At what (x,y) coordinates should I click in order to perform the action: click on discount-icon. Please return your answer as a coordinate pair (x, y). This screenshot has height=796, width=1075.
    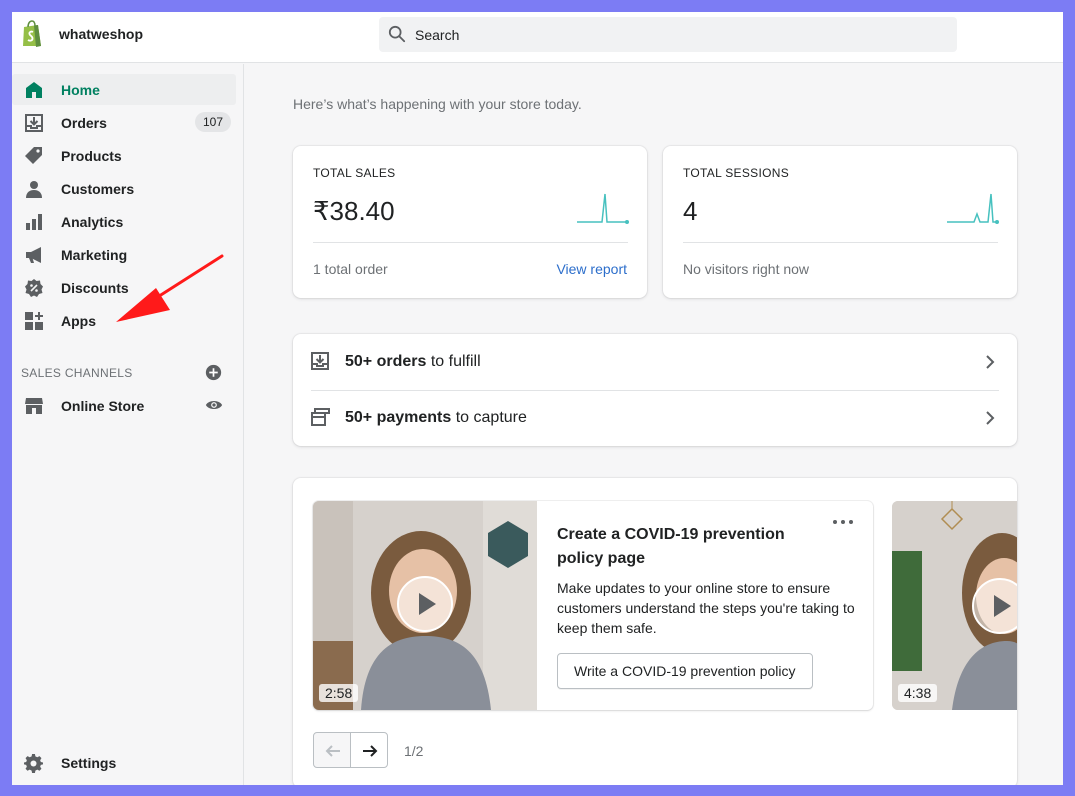
    Looking at the image, I should click on (34, 288).